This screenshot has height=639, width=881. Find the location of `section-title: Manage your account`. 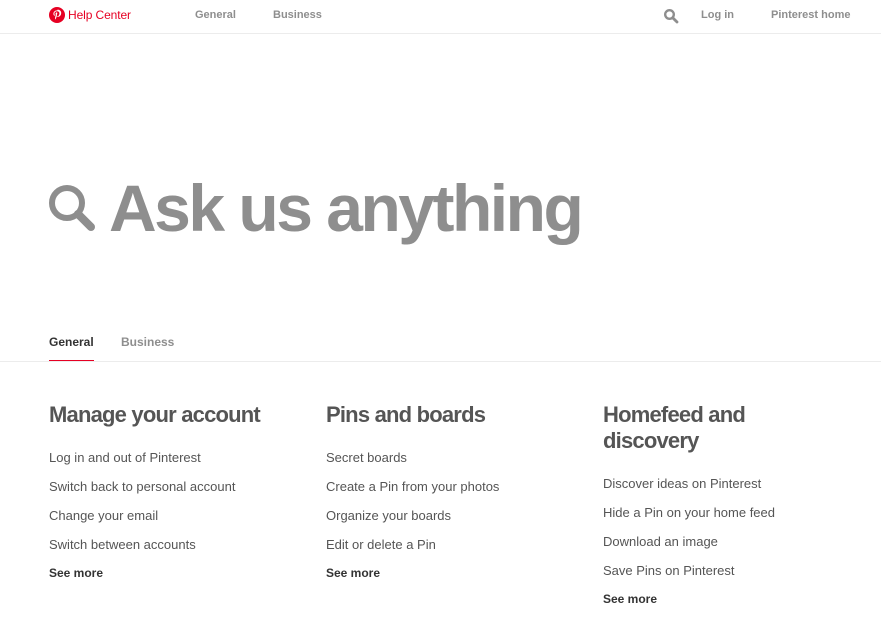

section-title: Manage your account is located at coordinates (155, 414).